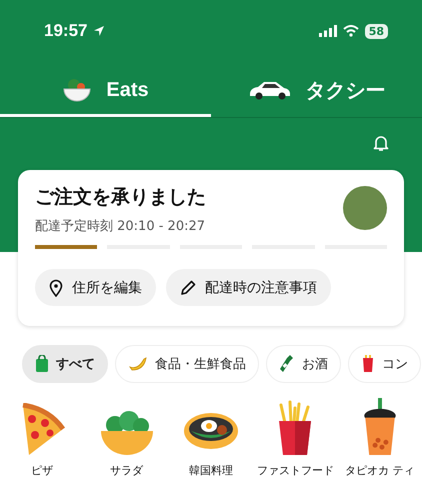 The height and width of the screenshot is (480, 422). What do you see at coordinates (380, 438) in the screenshot?
I see `food-category-item: タピオカ ティ` at bounding box center [380, 438].